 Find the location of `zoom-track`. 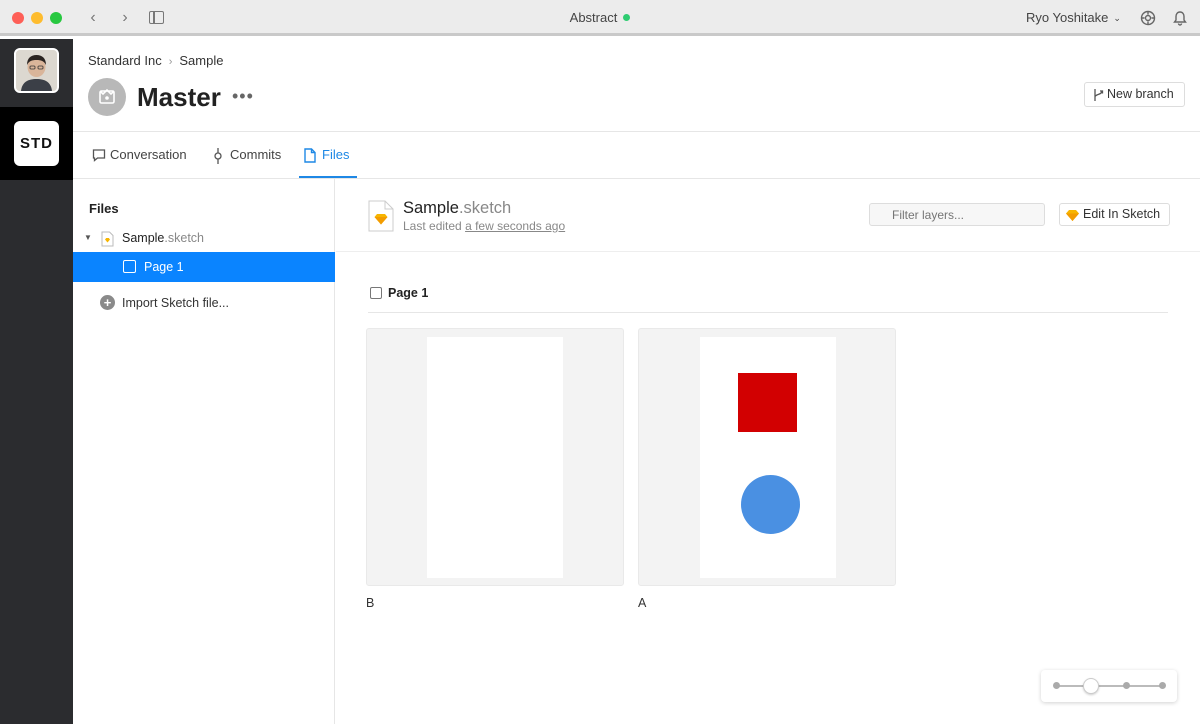

zoom-track is located at coordinates (1109, 686).